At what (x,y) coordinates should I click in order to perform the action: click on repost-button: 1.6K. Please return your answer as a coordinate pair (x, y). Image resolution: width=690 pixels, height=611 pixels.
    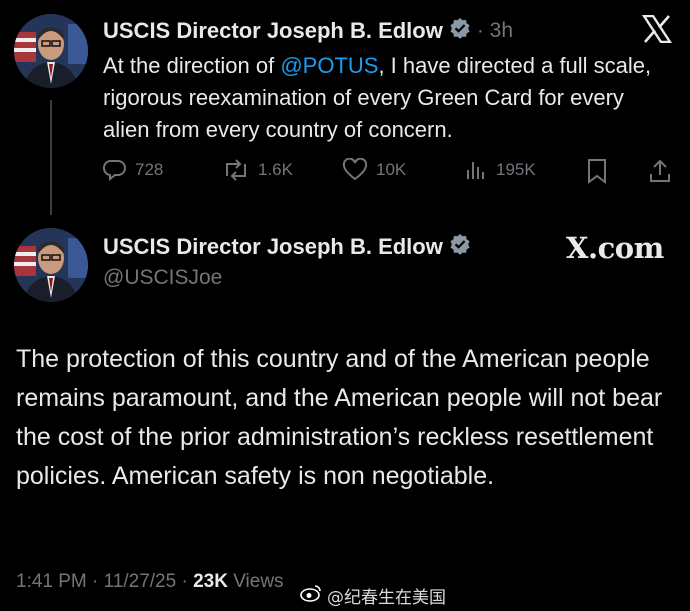
    Looking at the image, I should click on (257, 170).